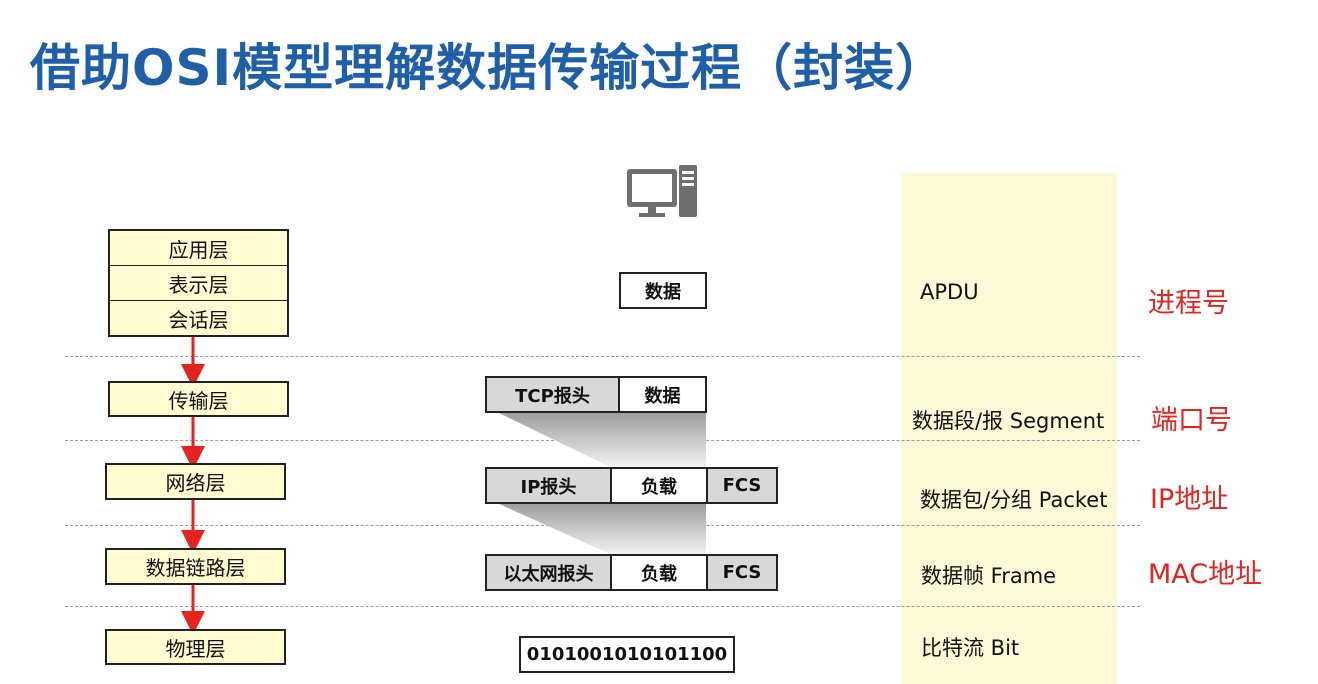 The width and height of the screenshot is (1318, 684). What do you see at coordinates (970, 648) in the screenshot?
I see `unit-bit: 比特流 Bit` at bounding box center [970, 648].